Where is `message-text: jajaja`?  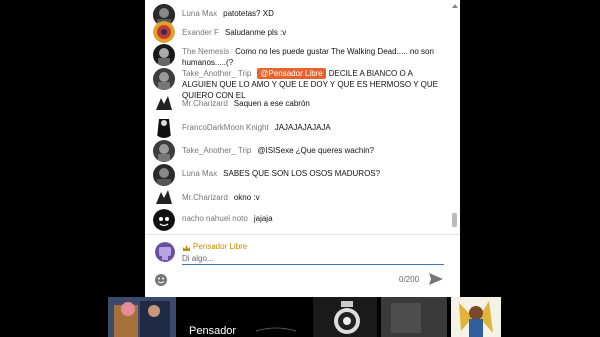 message-text: jajaja is located at coordinates (263, 218).